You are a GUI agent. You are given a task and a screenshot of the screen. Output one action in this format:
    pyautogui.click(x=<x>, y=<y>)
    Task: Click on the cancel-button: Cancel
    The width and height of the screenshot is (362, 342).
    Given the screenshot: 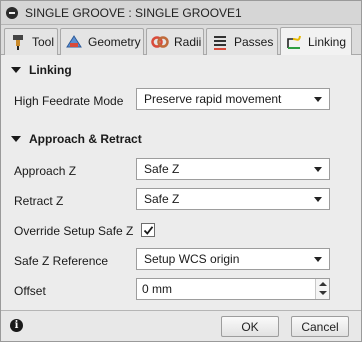 What is the action you would take?
    pyautogui.click(x=320, y=326)
    